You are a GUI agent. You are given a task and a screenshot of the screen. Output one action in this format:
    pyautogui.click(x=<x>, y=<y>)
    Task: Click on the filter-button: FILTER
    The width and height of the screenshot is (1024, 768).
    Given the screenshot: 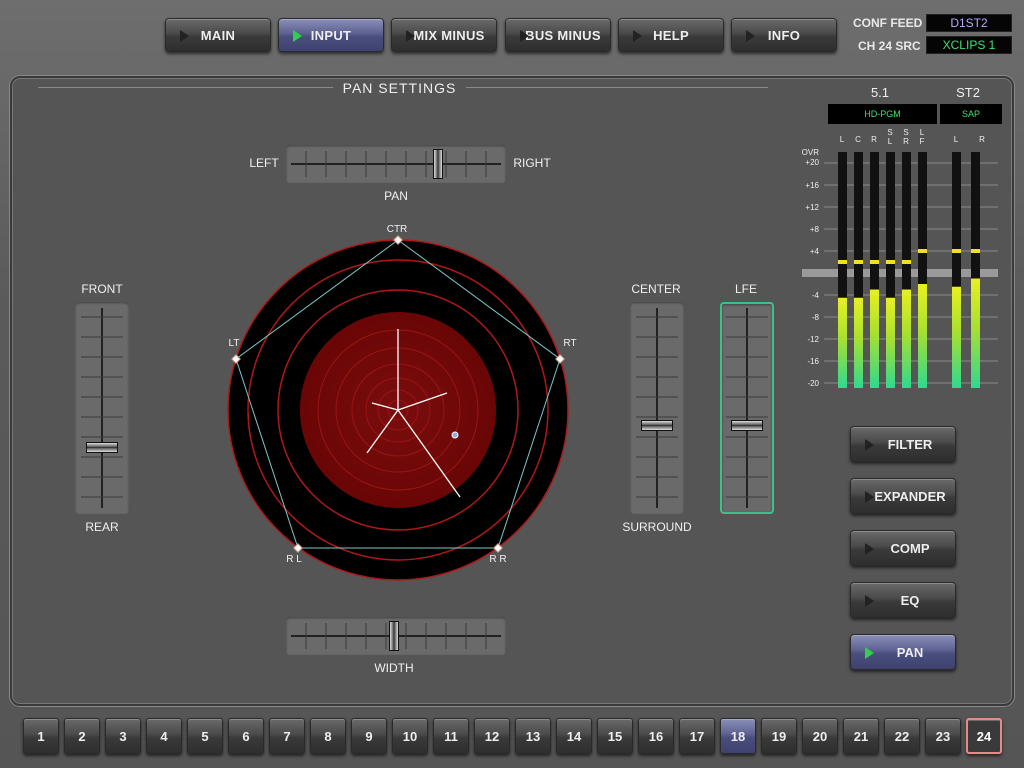 What is the action you would take?
    pyautogui.click(x=903, y=444)
    